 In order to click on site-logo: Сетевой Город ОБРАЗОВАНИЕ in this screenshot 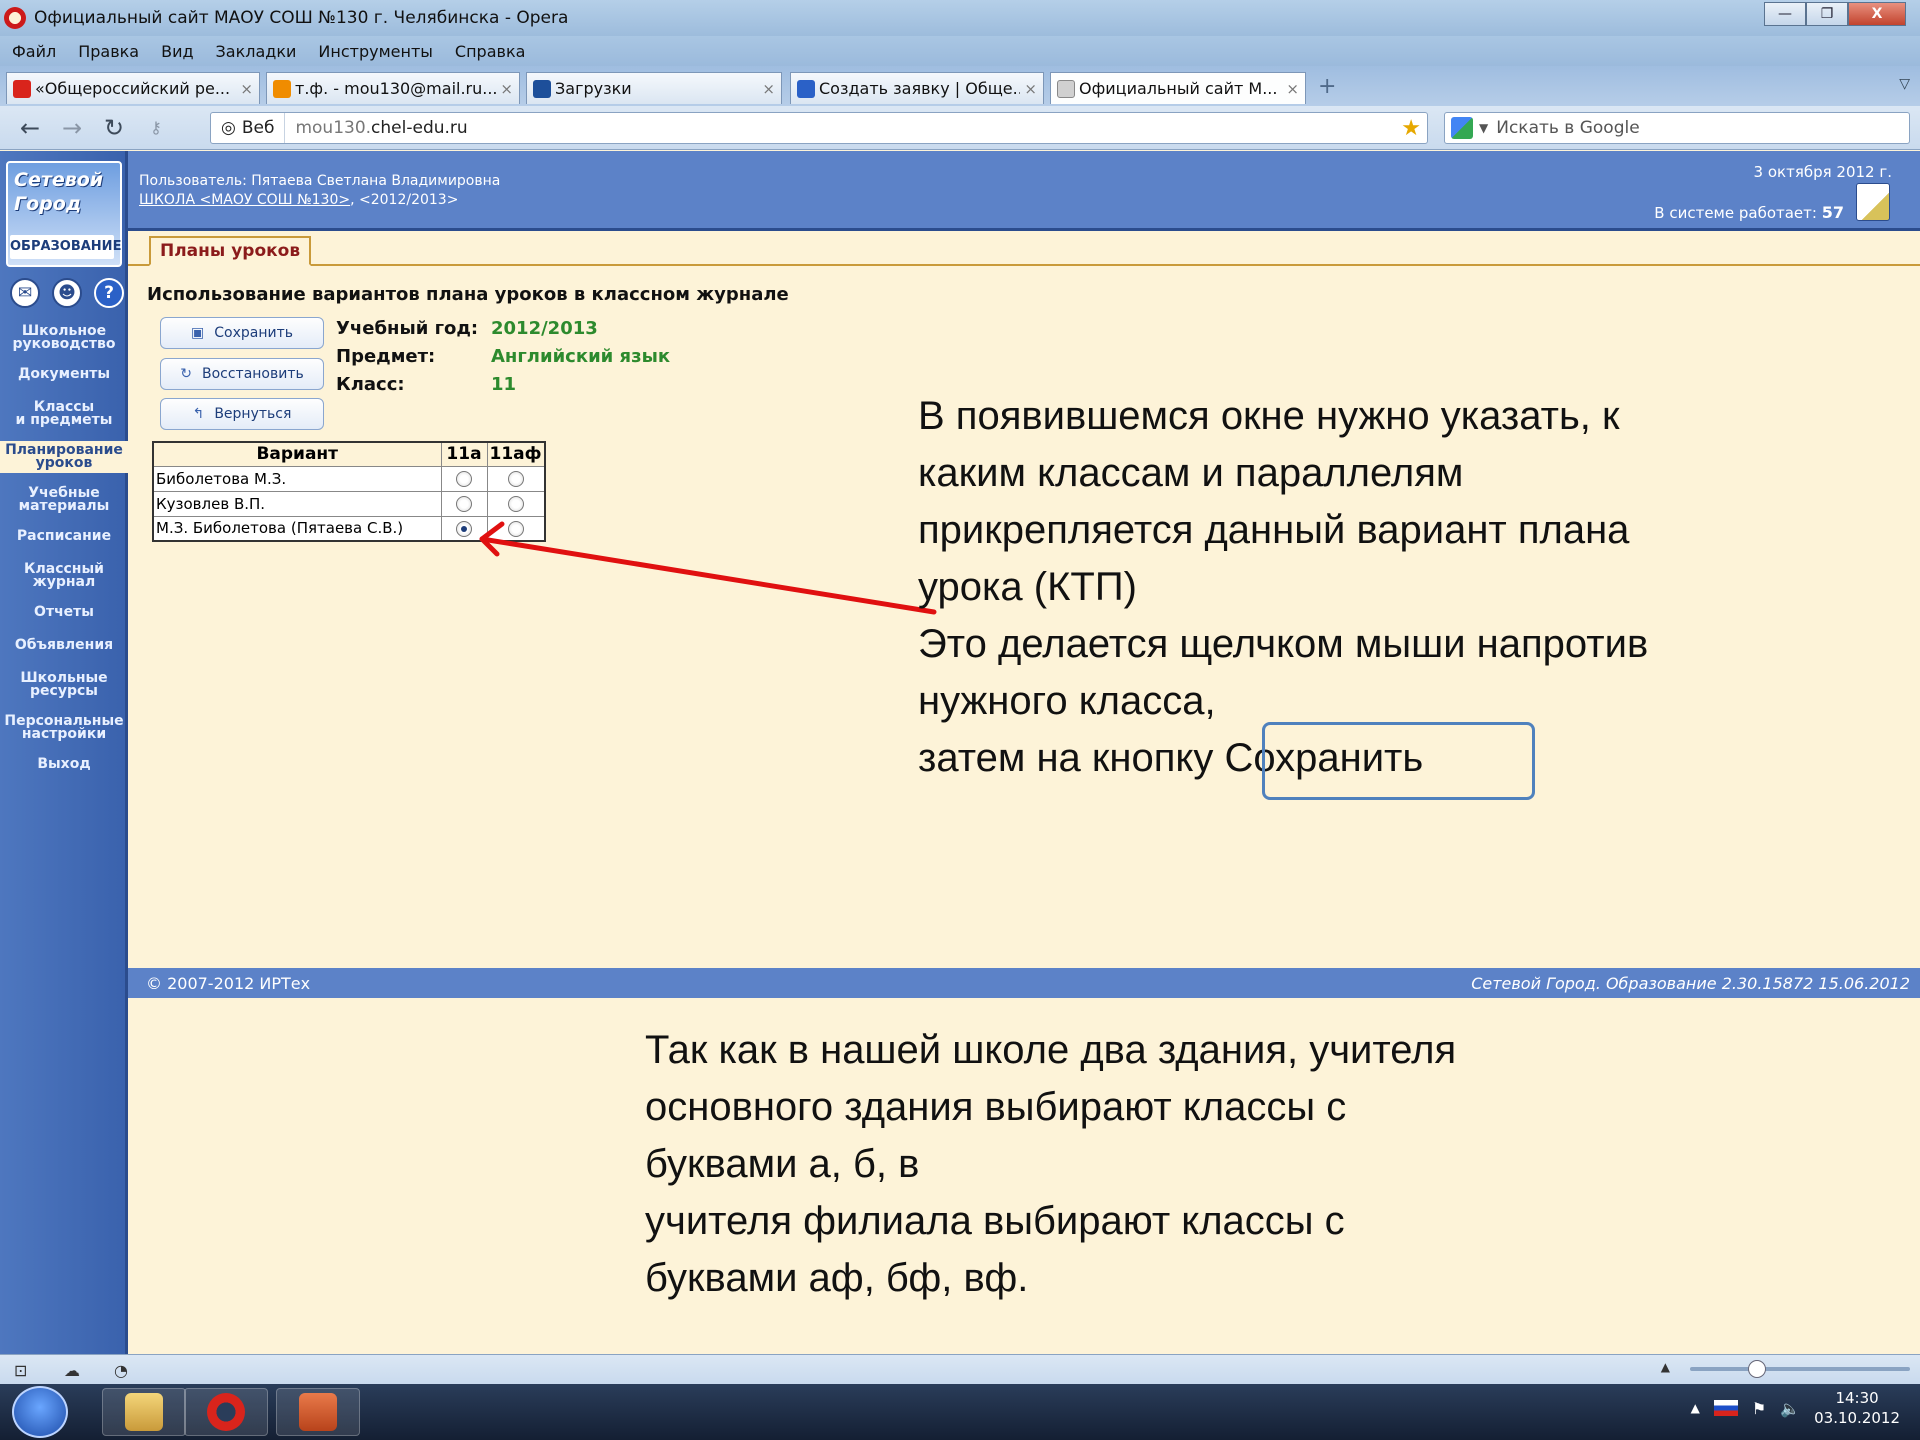, I will do `click(64, 214)`.